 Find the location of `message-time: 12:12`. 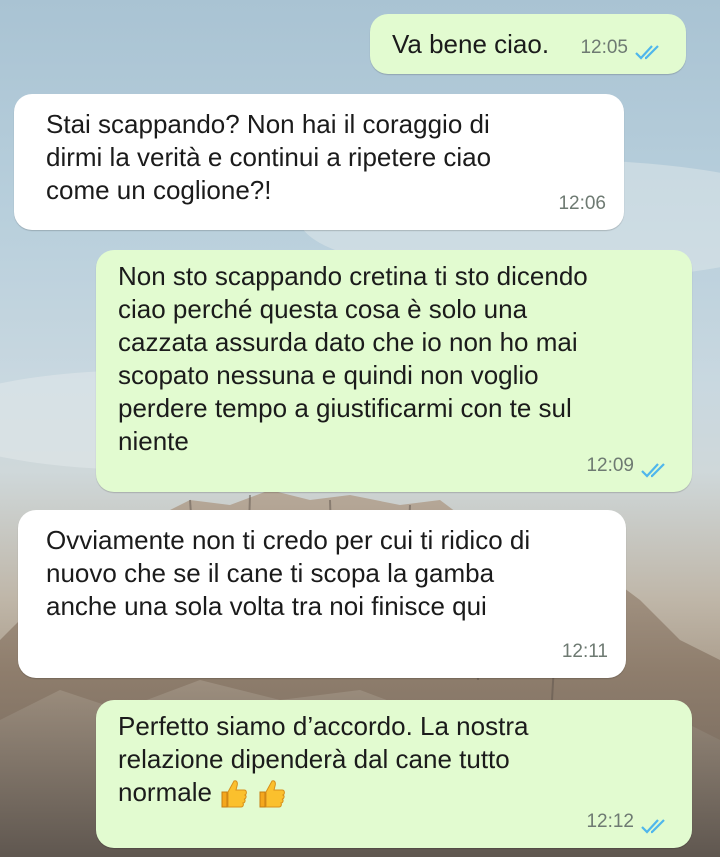

message-time: 12:12 is located at coordinates (610, 821).